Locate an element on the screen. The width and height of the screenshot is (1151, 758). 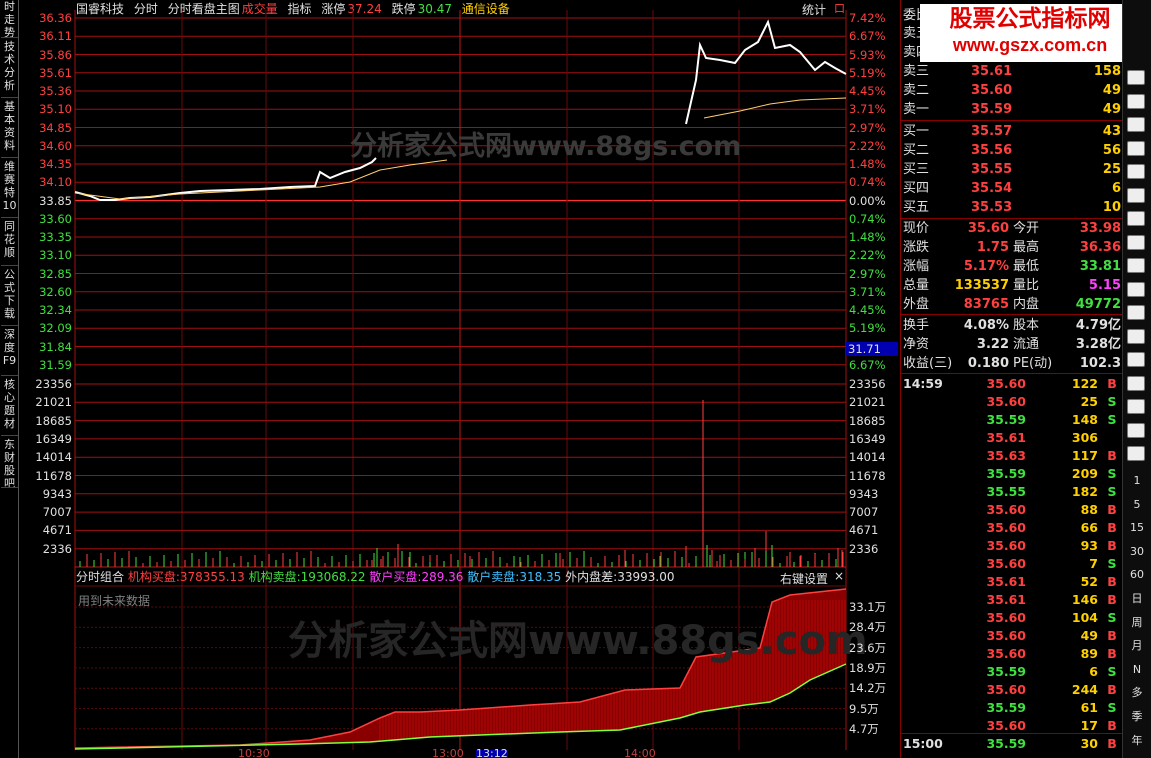
refresh-icon is located at coordinates (1136, 289).